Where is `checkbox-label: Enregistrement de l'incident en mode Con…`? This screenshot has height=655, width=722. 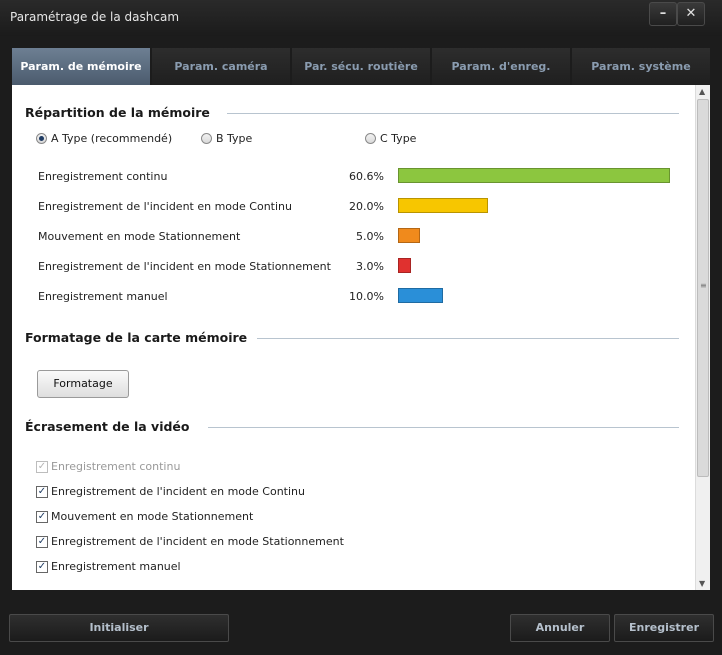
checkbox-label: Enregistrement de l'incident en mode Con… is located at coordinates (178, 491).